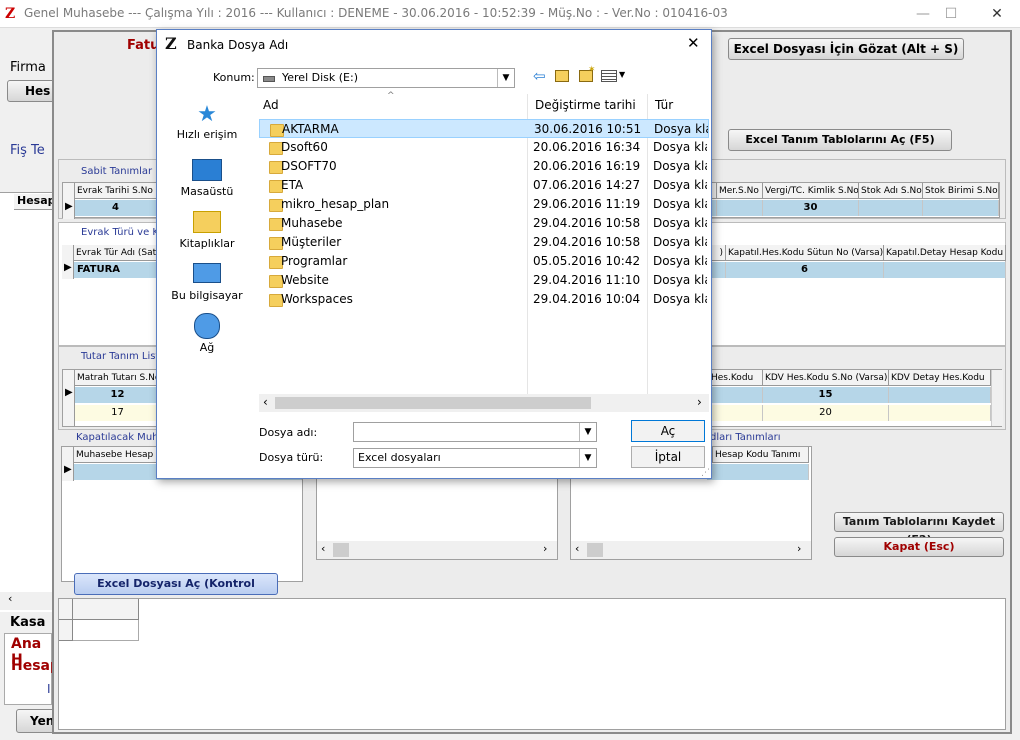 The image size is (1020, 740). I want to click on file-name: DSOFT70, so click(309, 166).